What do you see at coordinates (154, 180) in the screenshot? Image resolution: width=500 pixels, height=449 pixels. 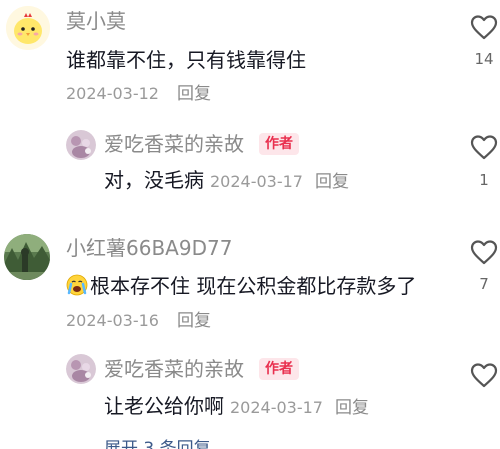 I see `reply-text: 对，没毛病` at bounding box center [154, 180].